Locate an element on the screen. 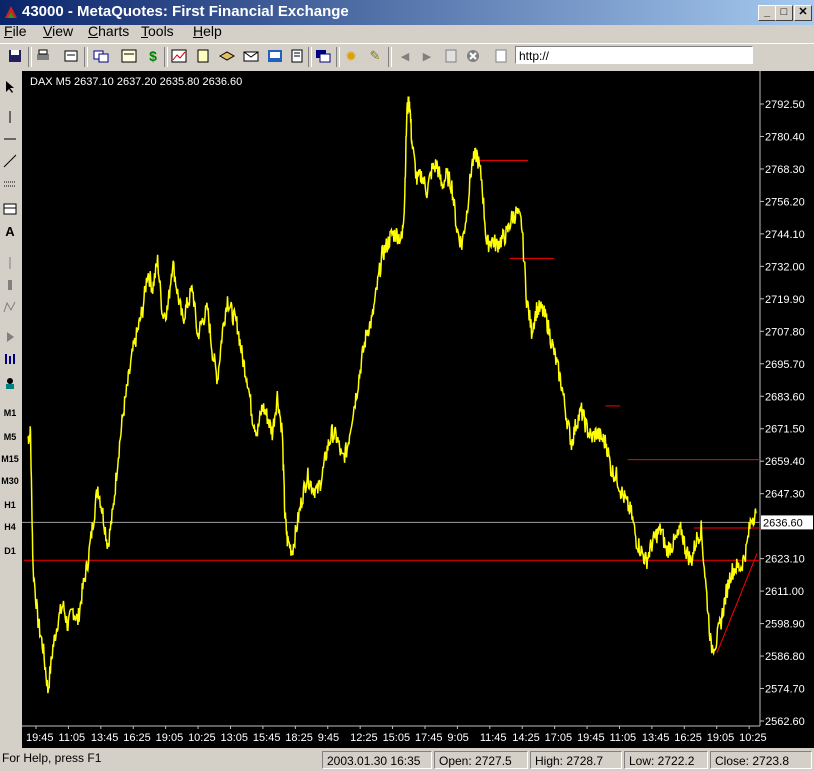  wave-icon is located at coordinates (10, 307).